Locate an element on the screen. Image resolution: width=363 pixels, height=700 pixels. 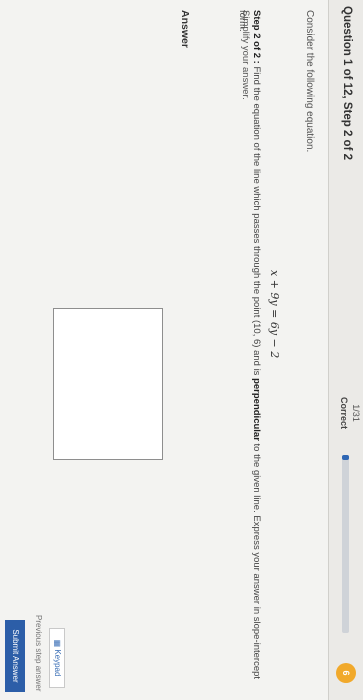
progress-fill is located at coordinates (345, 458).